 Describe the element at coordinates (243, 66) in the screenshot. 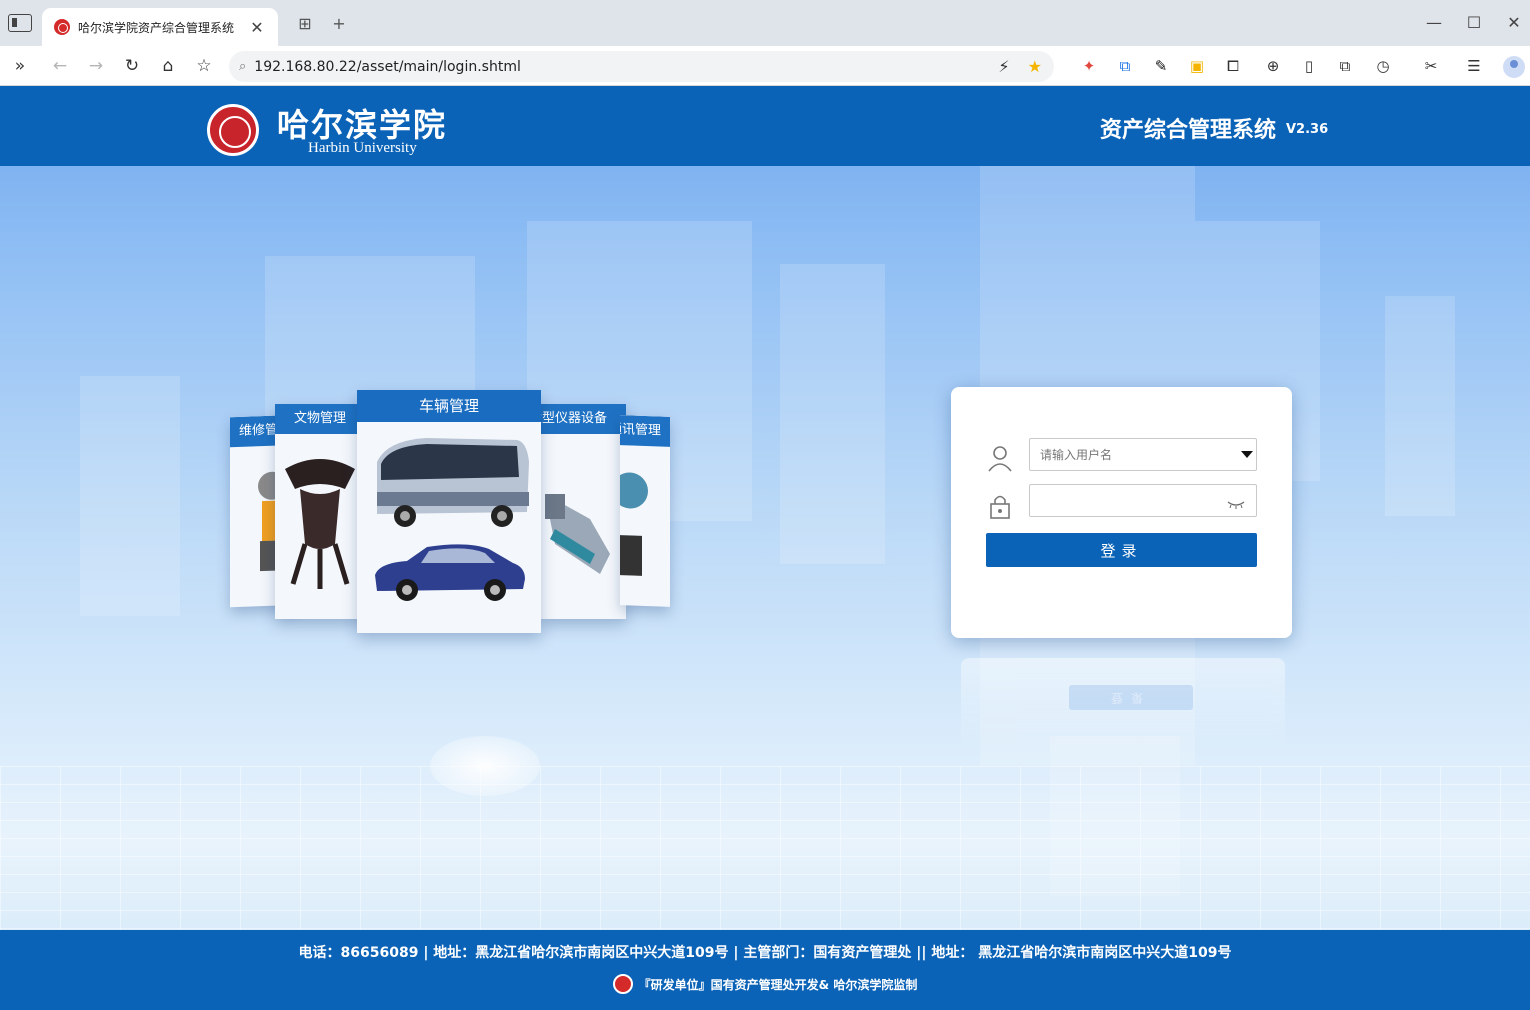

I see `search-icon: ⌕` at that location.